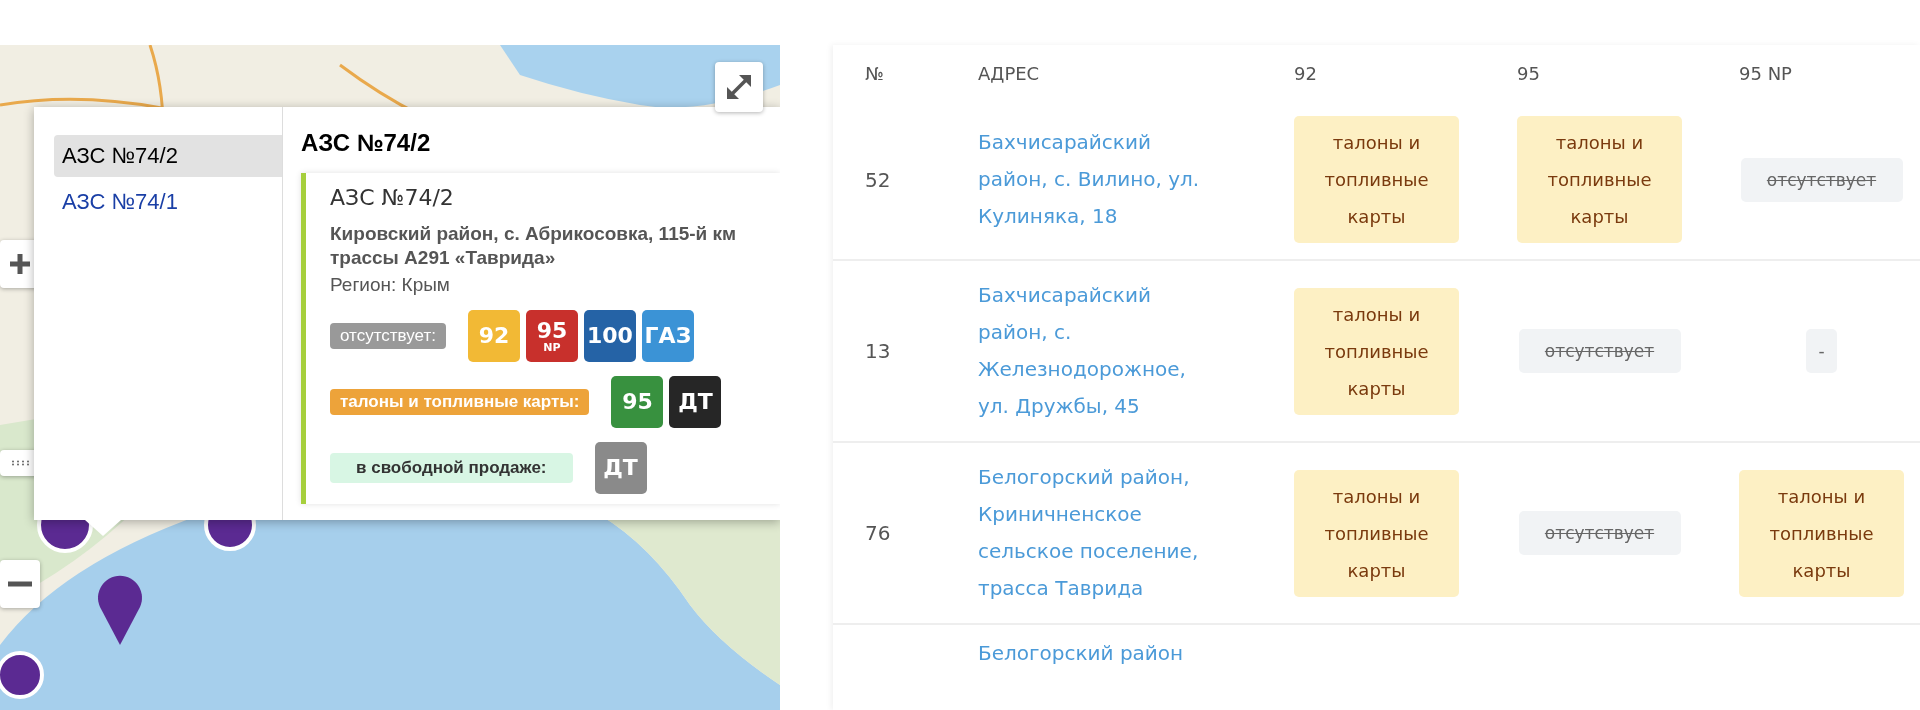 Image resolution: width=1920 pixels, height=710 pixels. Describe the element at coordinates (388, 336) in the screenshot. I see `fuel-status-label: отсутствует:` at that location.